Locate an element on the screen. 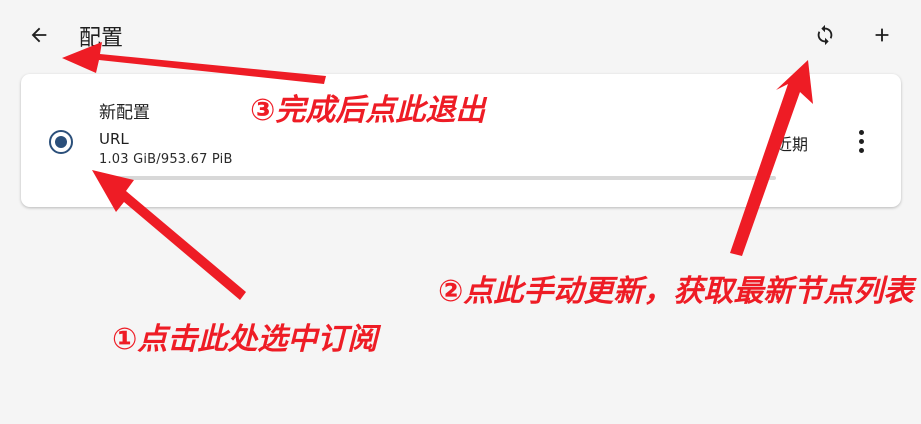 This screenshot has height=424, width=921. back-button is located at coordinates (39, 35).